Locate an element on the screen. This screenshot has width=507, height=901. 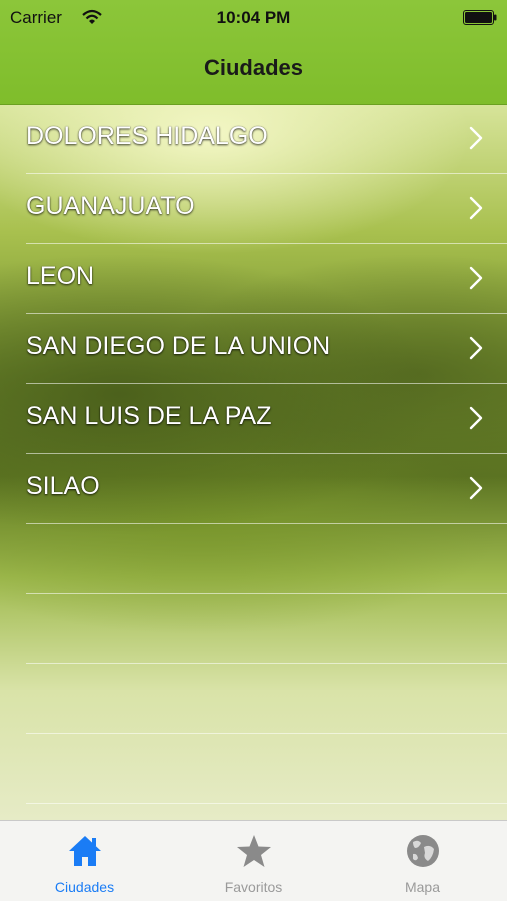
star-icon is located at coordinates (253, 851).